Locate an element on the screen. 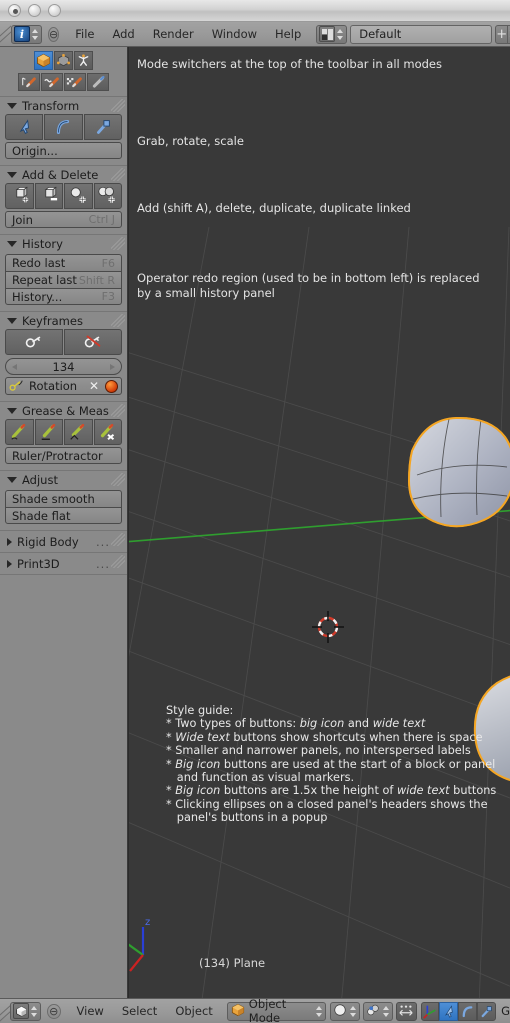  panel-title-transform: Transform is located at coordinates (51, 105).